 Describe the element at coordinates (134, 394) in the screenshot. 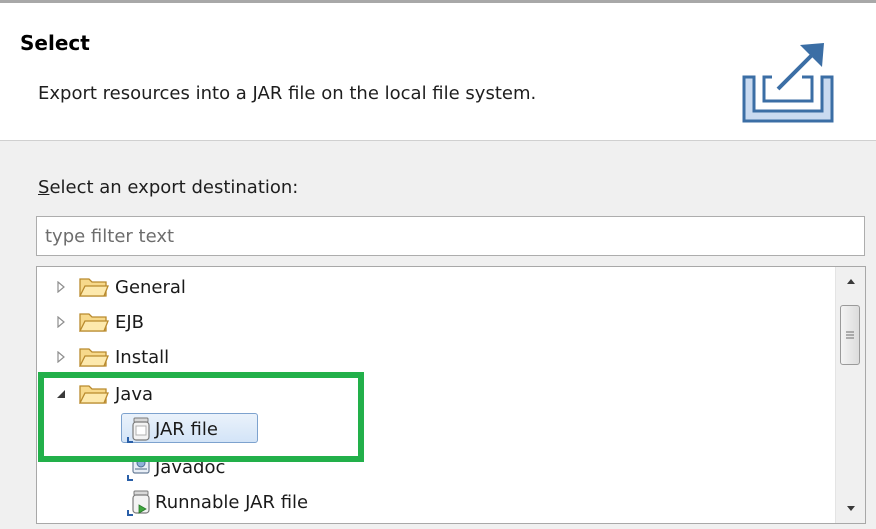

I see `tree-item-label: Java` at that location.